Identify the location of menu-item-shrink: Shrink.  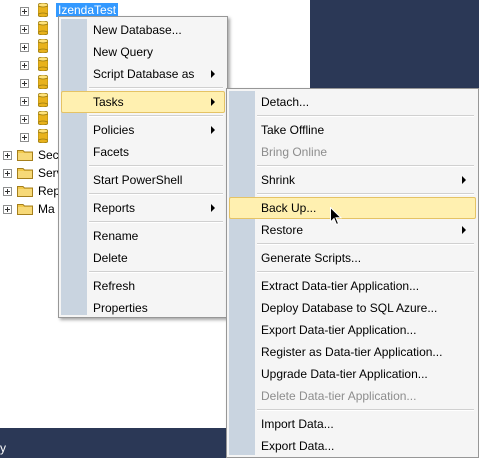
(352, 180).